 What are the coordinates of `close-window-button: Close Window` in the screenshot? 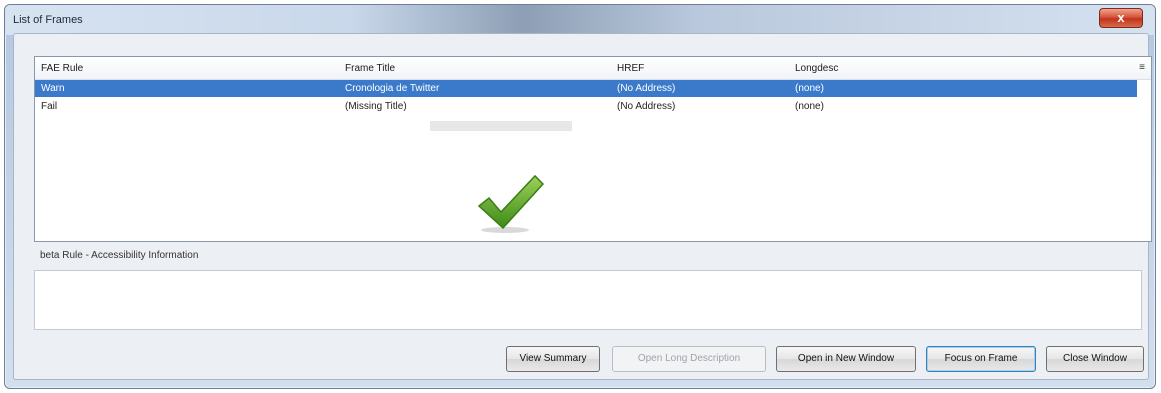 It's located at (1095, 359).